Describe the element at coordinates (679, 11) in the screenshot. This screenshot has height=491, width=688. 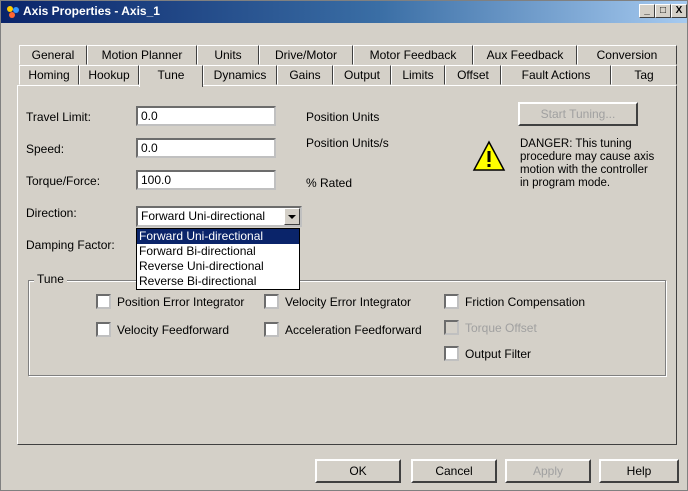
I see `close-button: X` at that location.